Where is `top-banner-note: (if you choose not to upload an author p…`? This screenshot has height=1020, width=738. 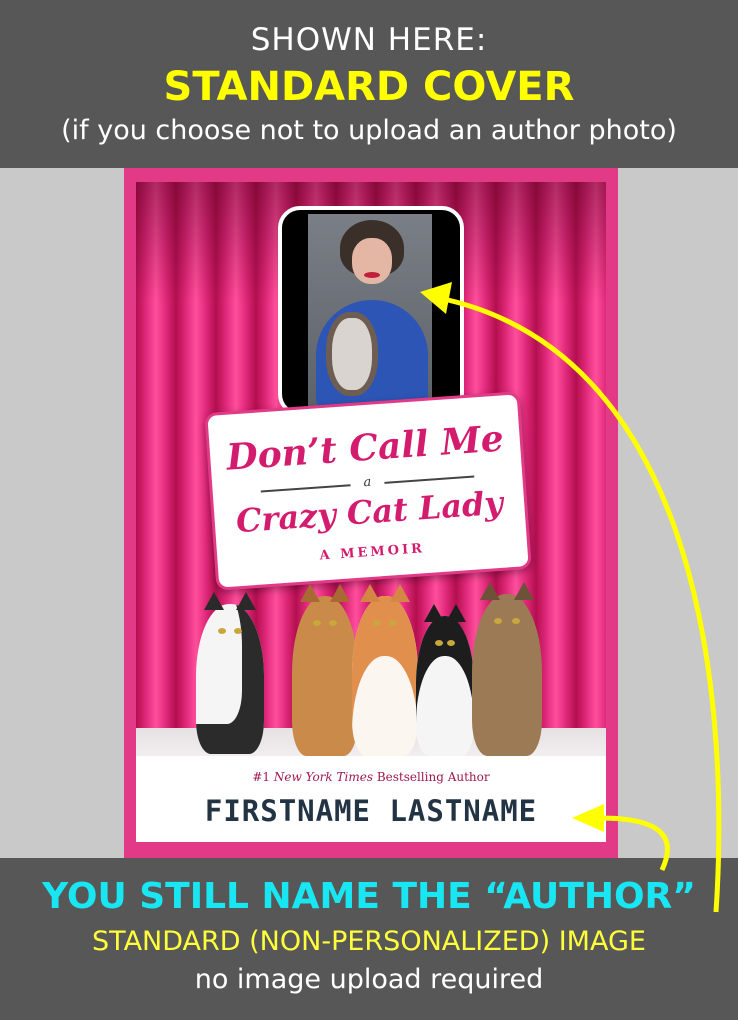 top-banner-note: (if you choose not to upload an author p… is located at coordinates (369, 130).